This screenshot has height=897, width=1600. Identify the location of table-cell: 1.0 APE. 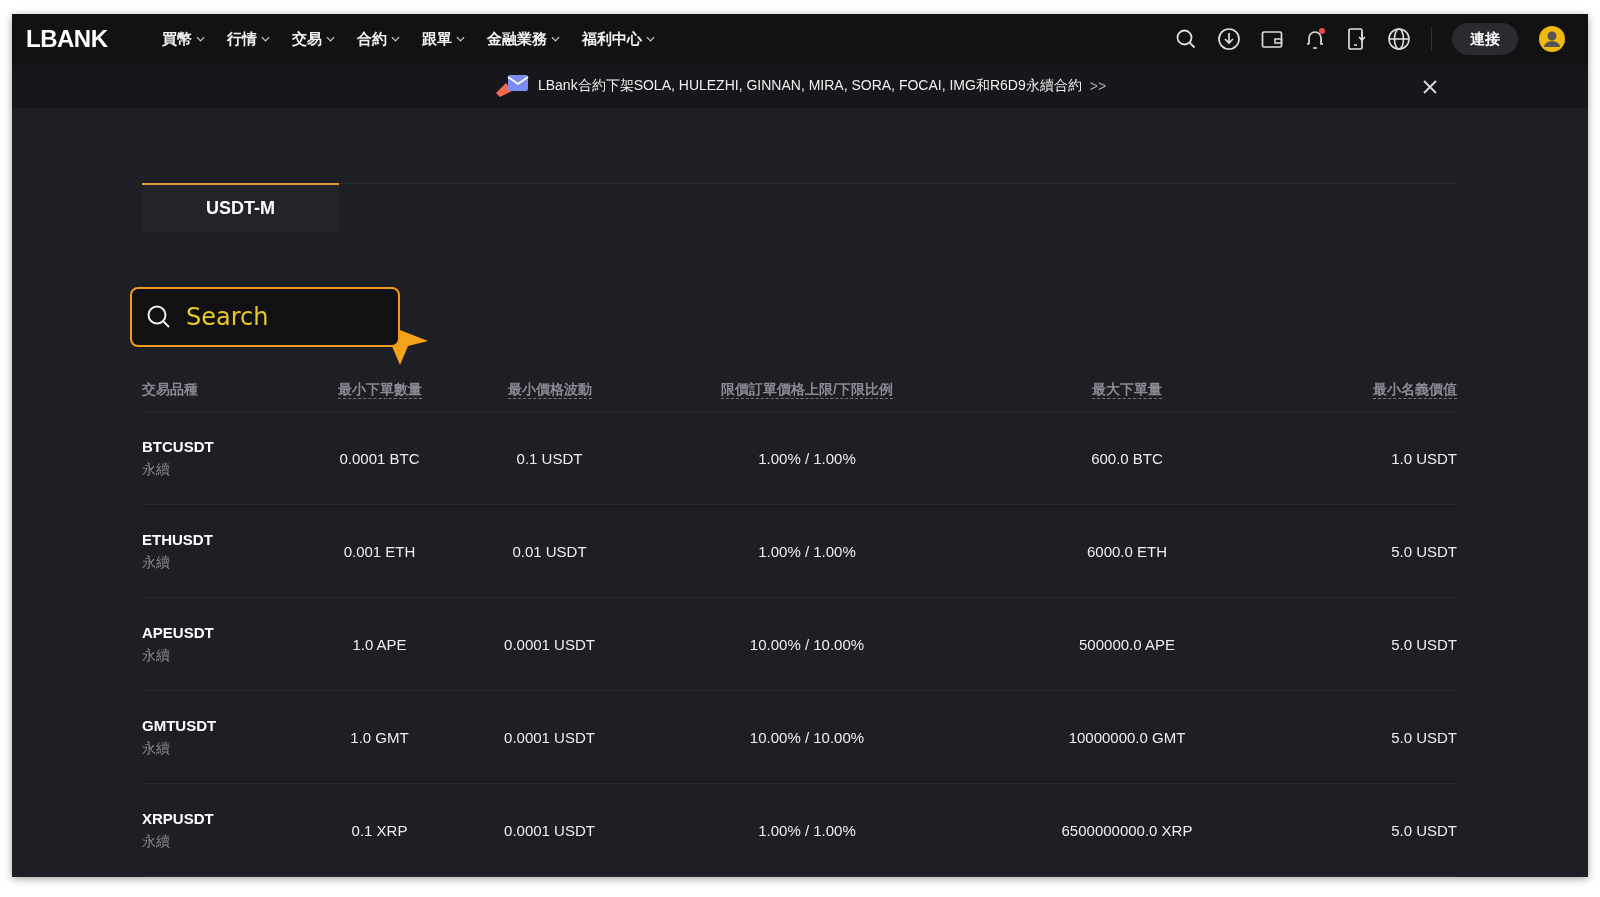
(379, 644).